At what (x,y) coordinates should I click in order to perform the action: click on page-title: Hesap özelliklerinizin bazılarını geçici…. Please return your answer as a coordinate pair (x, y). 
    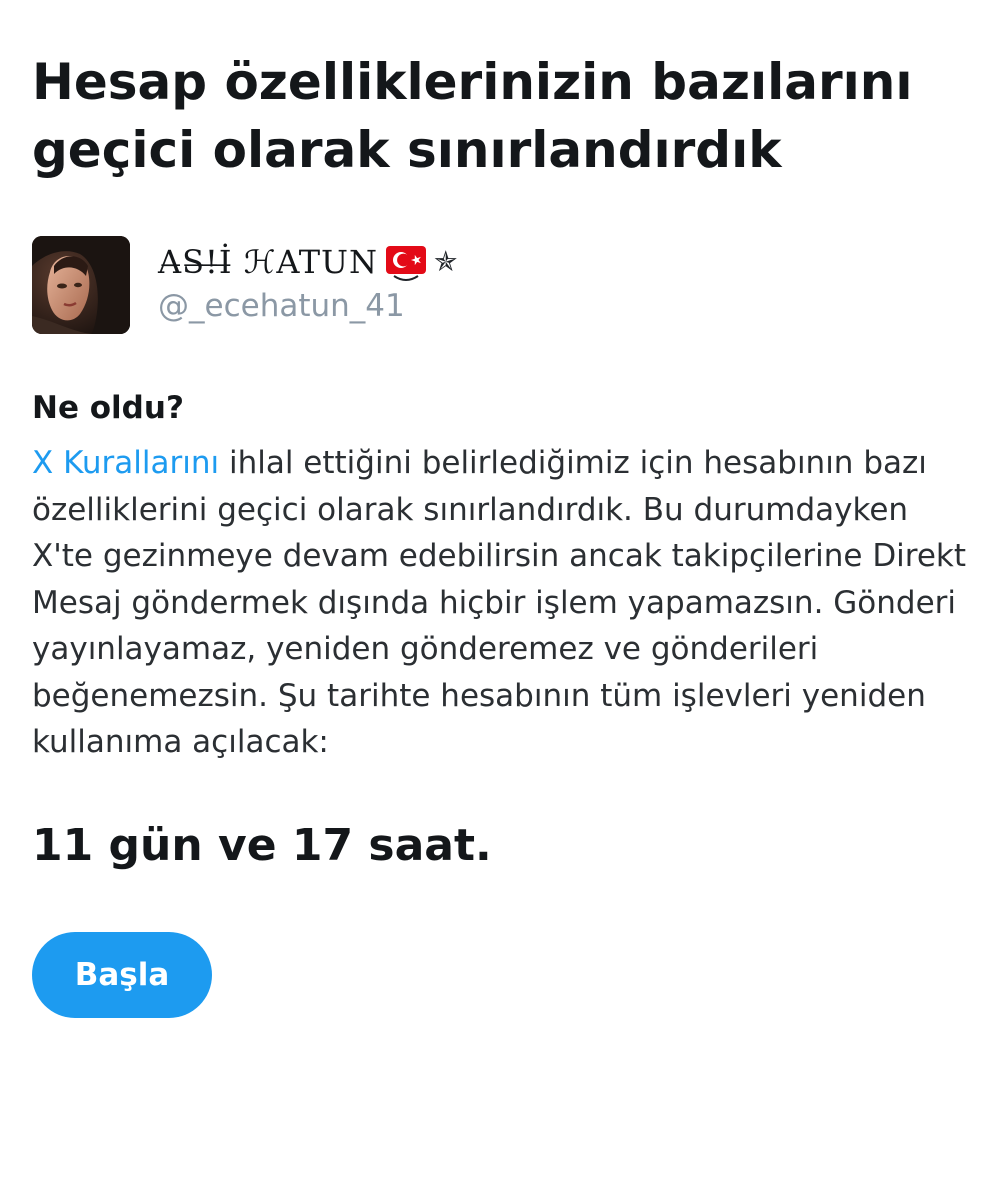
    Looking at the image, I should click on (472, 116).